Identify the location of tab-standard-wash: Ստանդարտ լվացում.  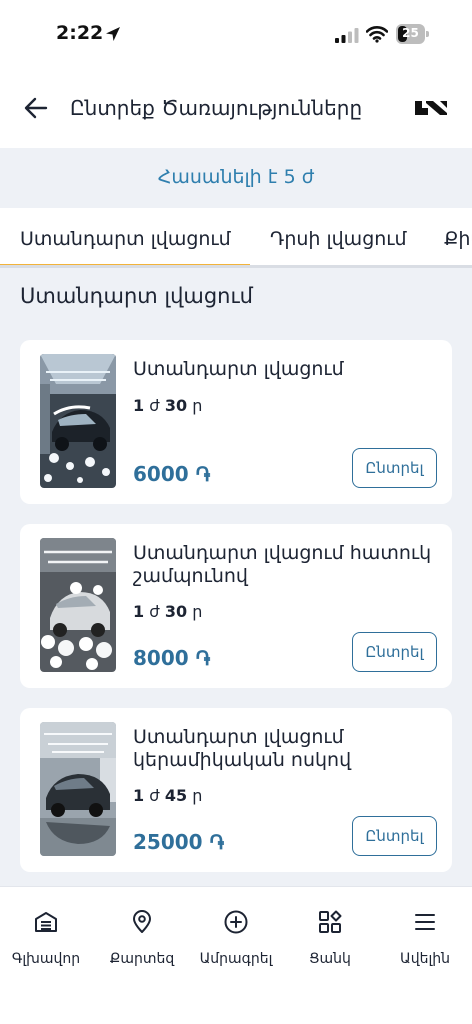
(125, 239).